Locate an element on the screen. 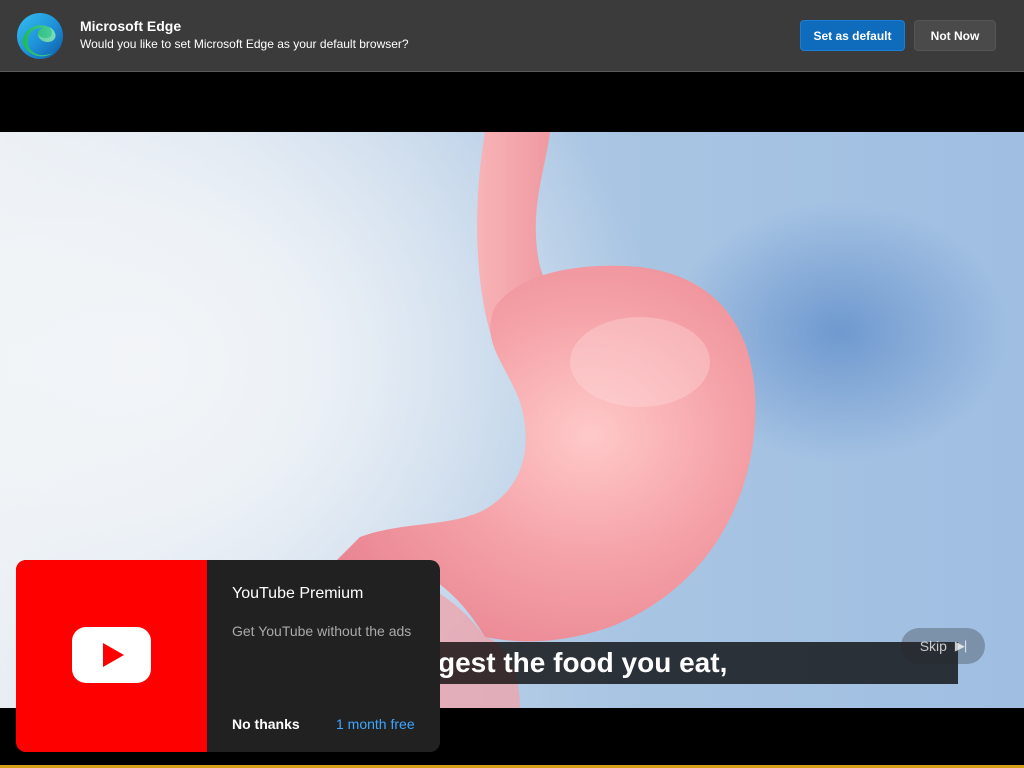 This screenshot has height=768, width=1024. premium-title: YouTube Premium is located at coordinates (298, 593).